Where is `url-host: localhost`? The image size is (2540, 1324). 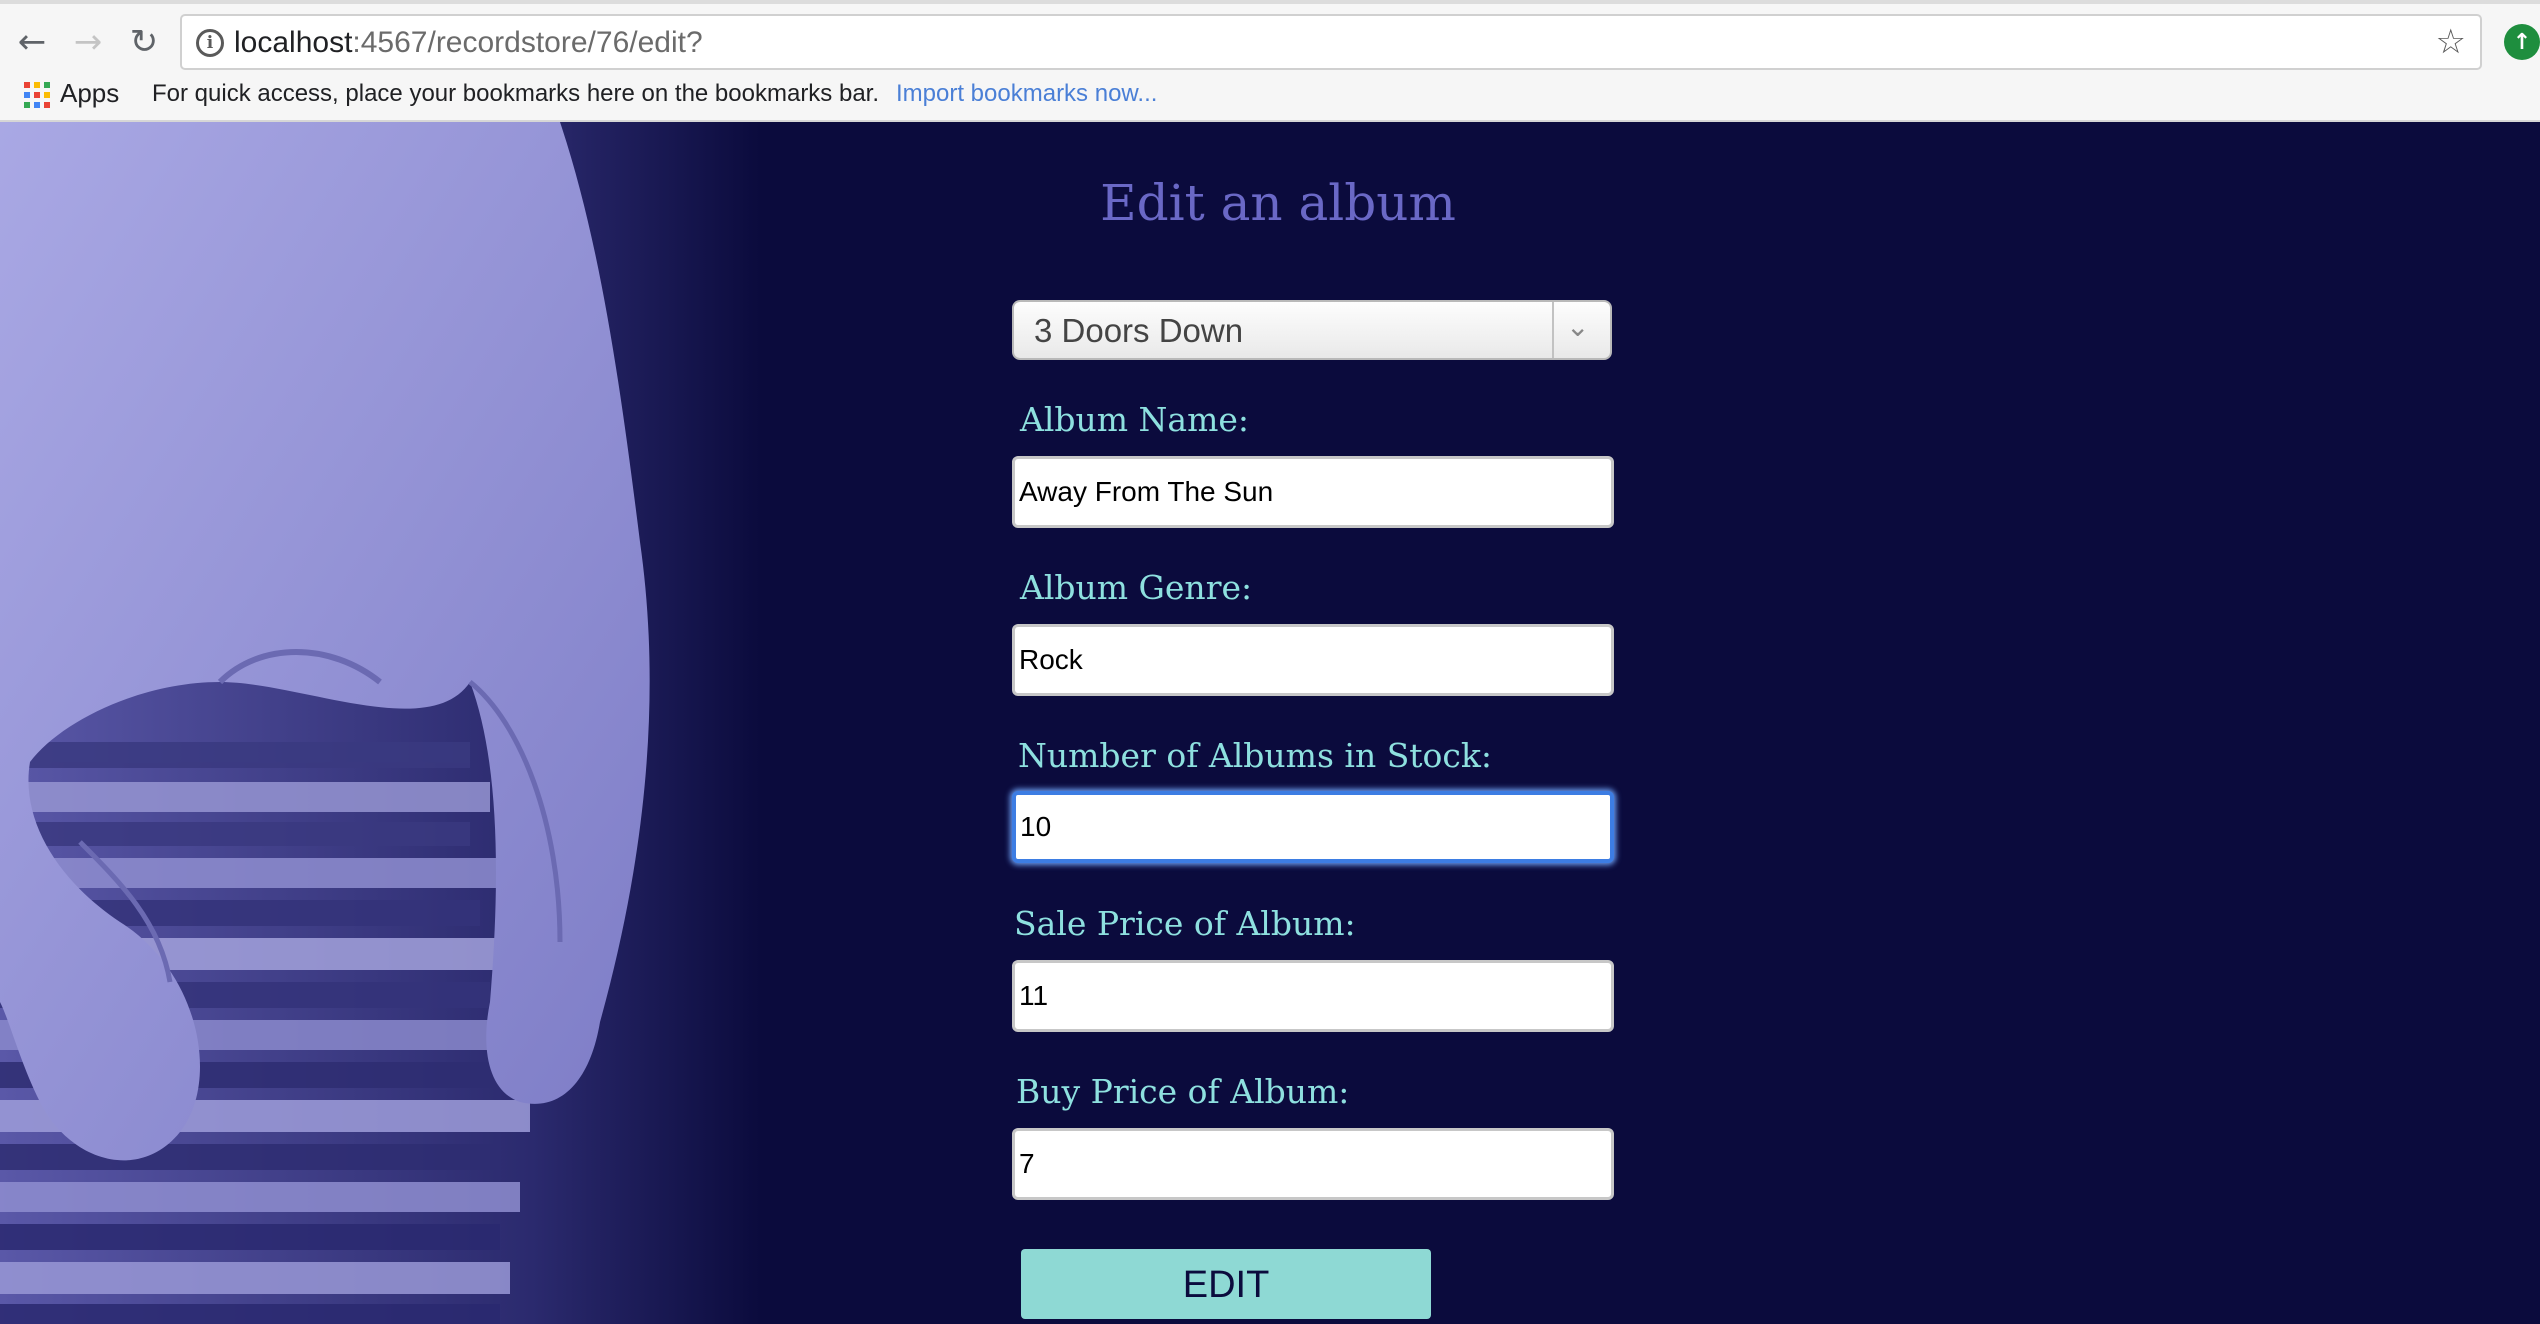 url-host: localhost is located at coordinates (293, 42).